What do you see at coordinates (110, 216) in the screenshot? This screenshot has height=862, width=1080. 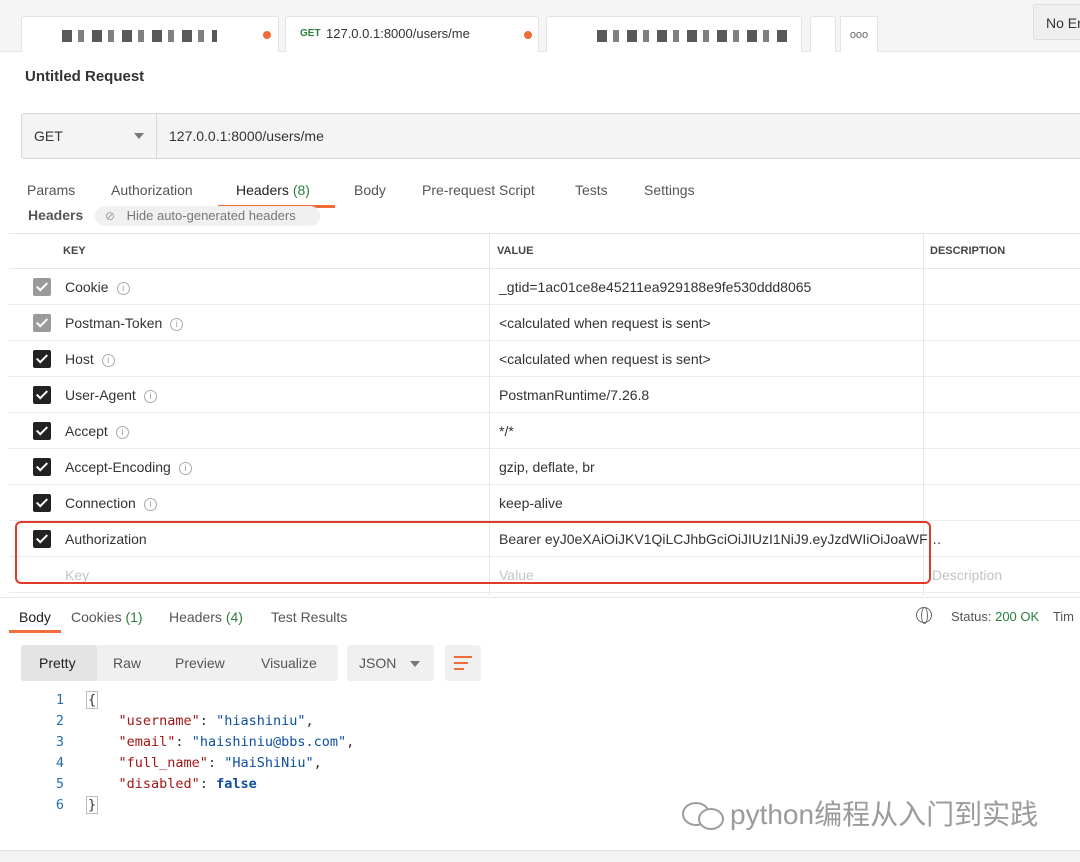 I see `eye-slash-icon: ⊘` at bounding box center [110, 216].